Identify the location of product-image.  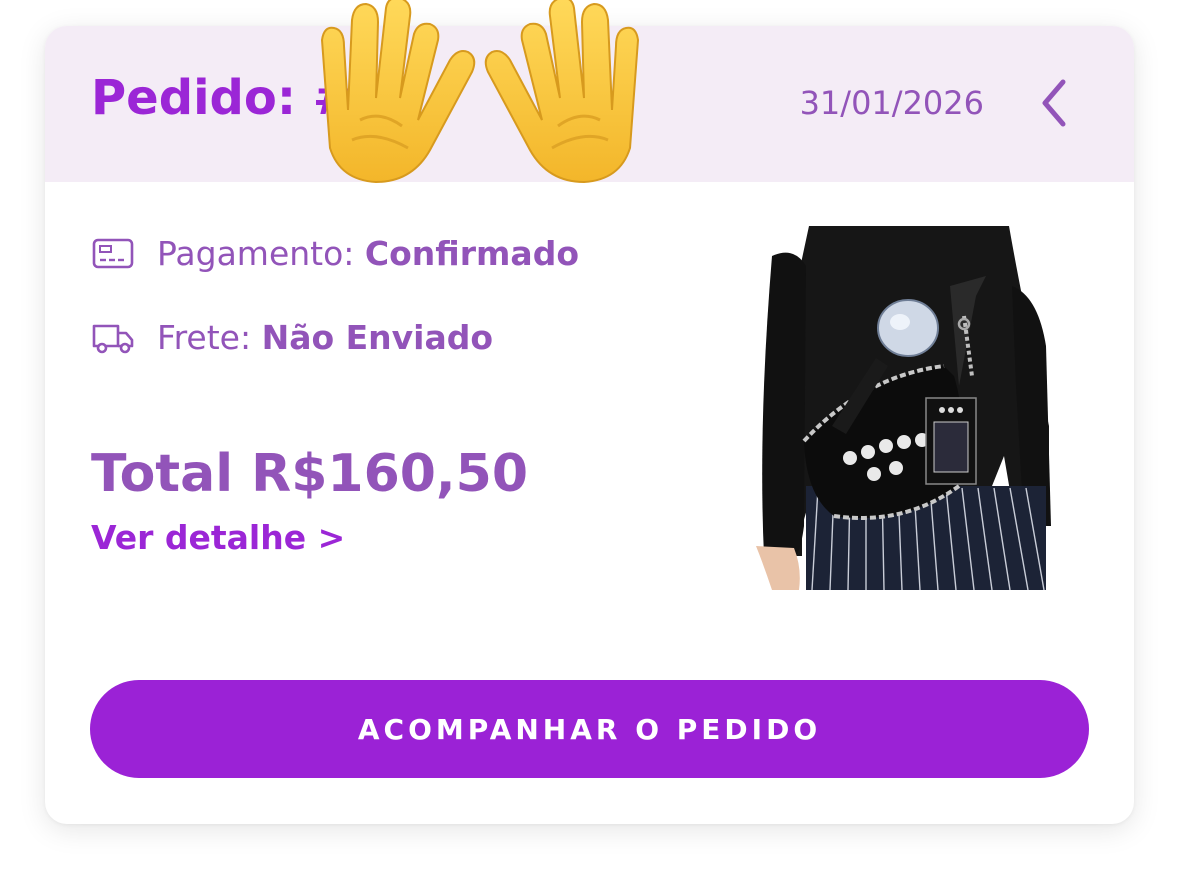
(902, 408).